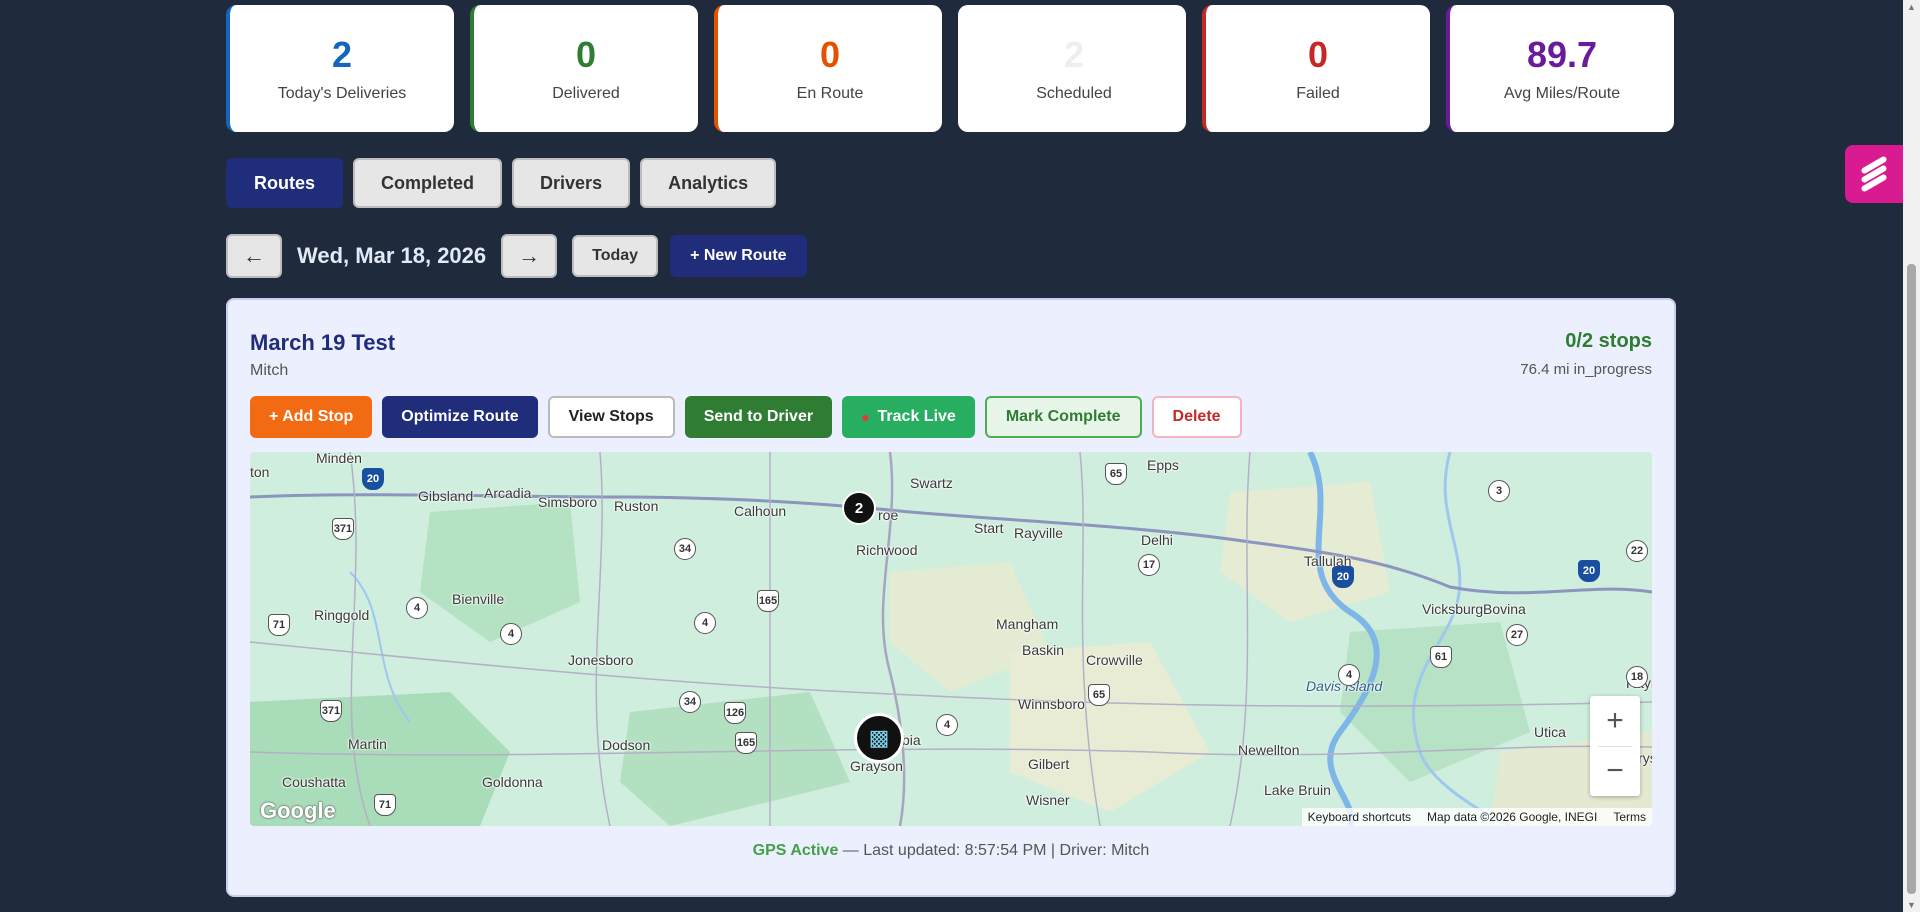 The image size is (1920, 912). I want to click on track-live-button: ● Track Live, so click(908, 417).